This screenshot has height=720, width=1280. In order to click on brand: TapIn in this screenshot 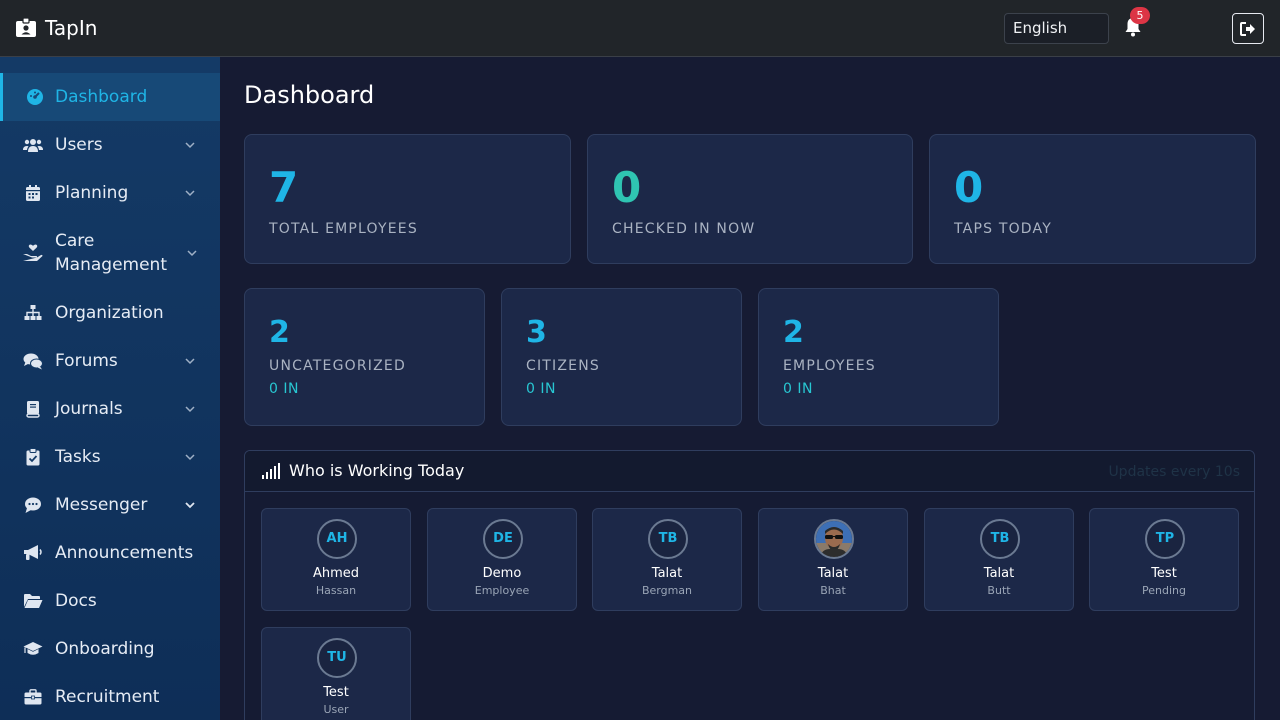, I will do `click(56, 28)`.